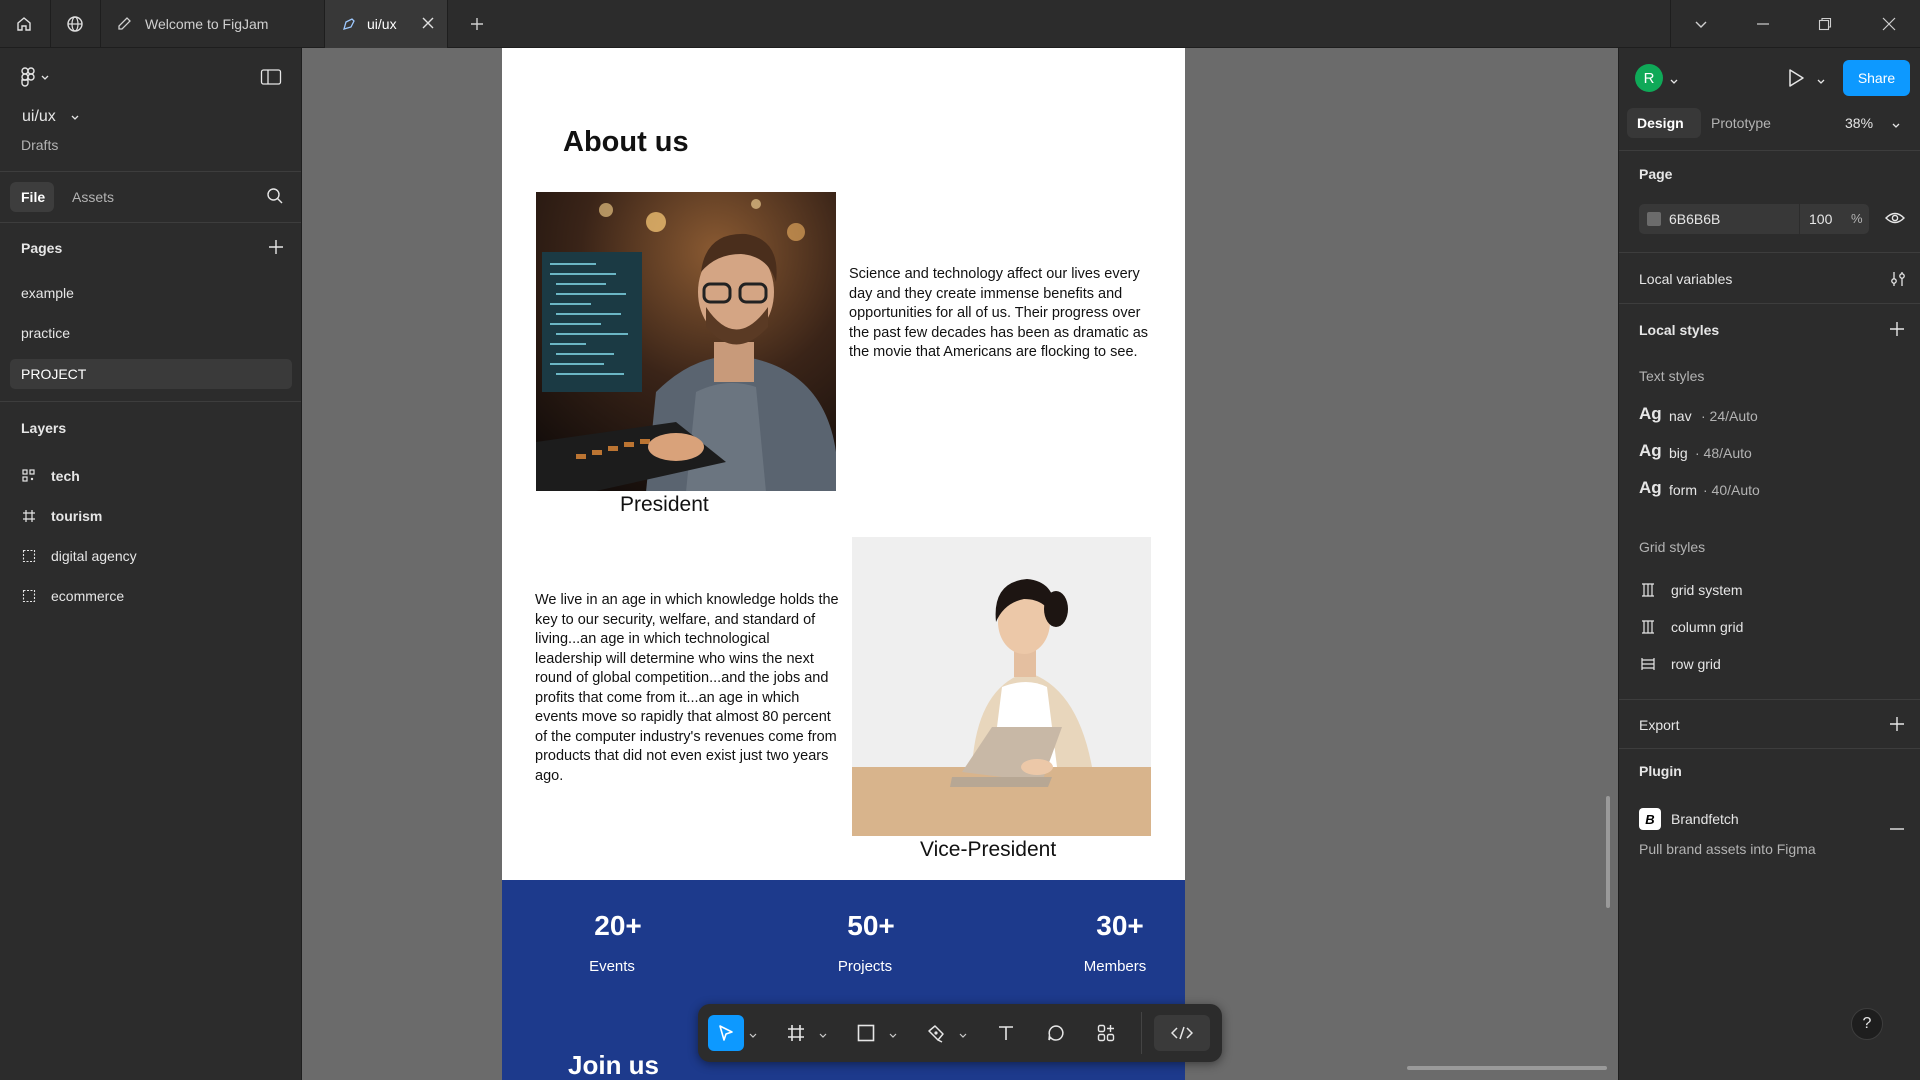 This screenshot has height=1080, width=1920. I want to click on move-tool-button, so click(726, 1033).